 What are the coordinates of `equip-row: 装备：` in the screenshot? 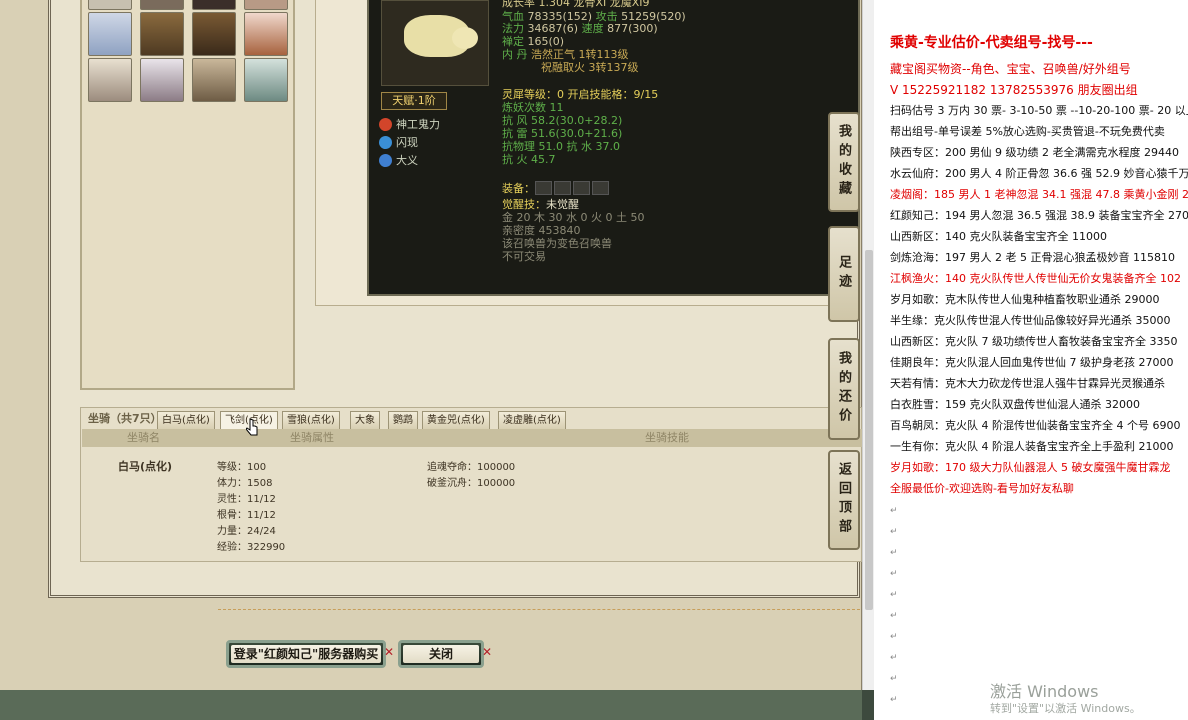 It's located at (556, 188).